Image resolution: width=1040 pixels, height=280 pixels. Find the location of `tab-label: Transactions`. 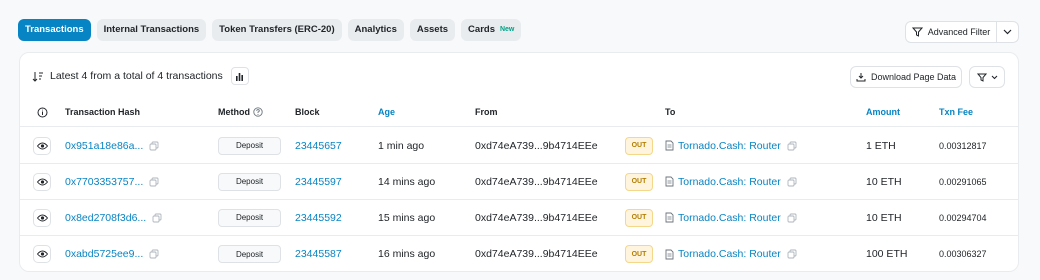

tab-label: Transactions is located at coordinates (54, 29).